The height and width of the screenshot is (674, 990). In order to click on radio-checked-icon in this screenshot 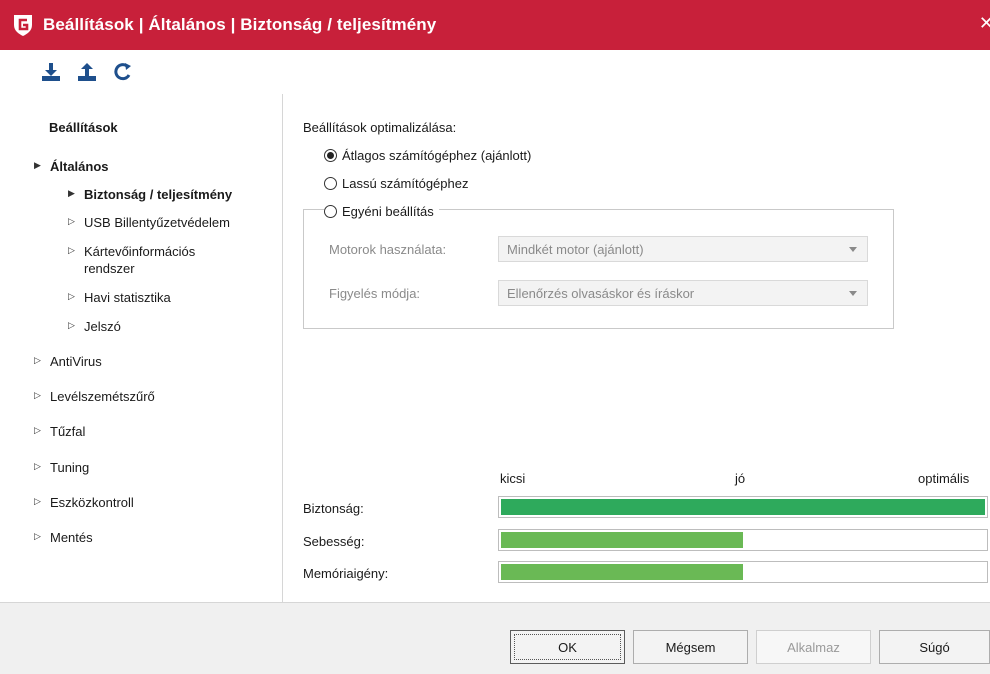, I will do `click(330, 155)`.